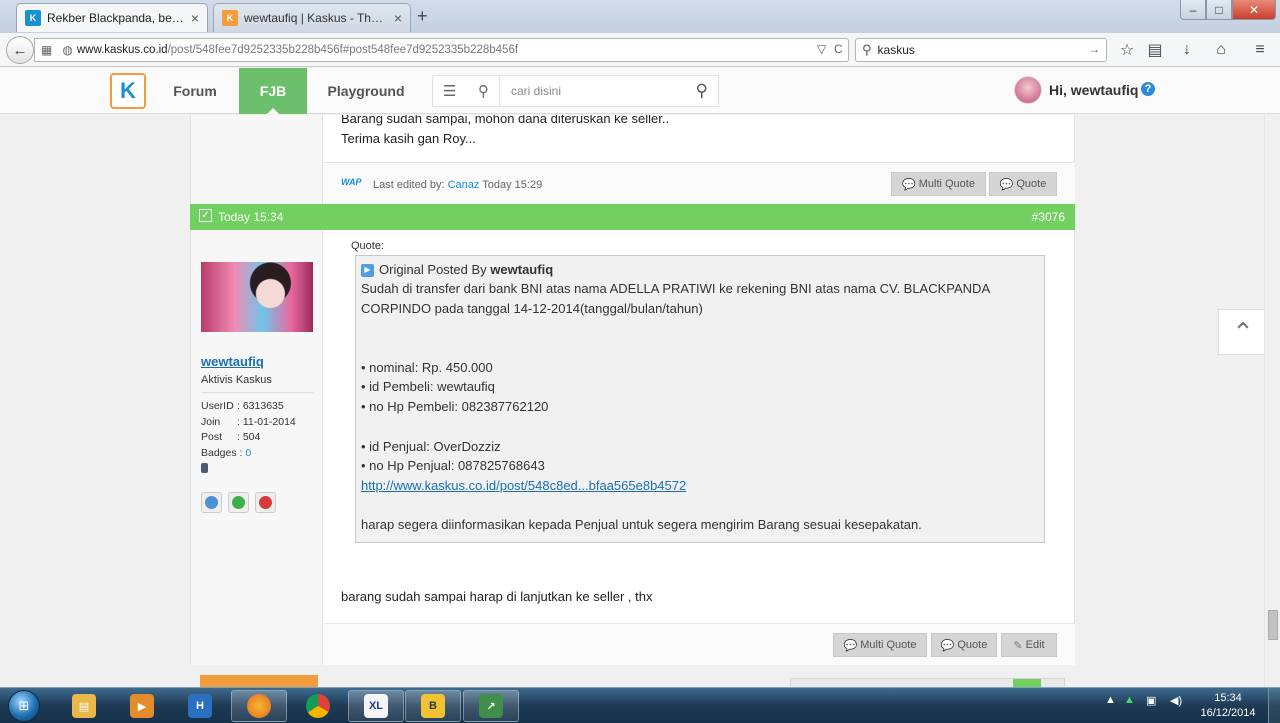 The width and height of the screenshot is (1280, 723). I want to click on taskbar-file-explorer: ▤, so click(84, 706).